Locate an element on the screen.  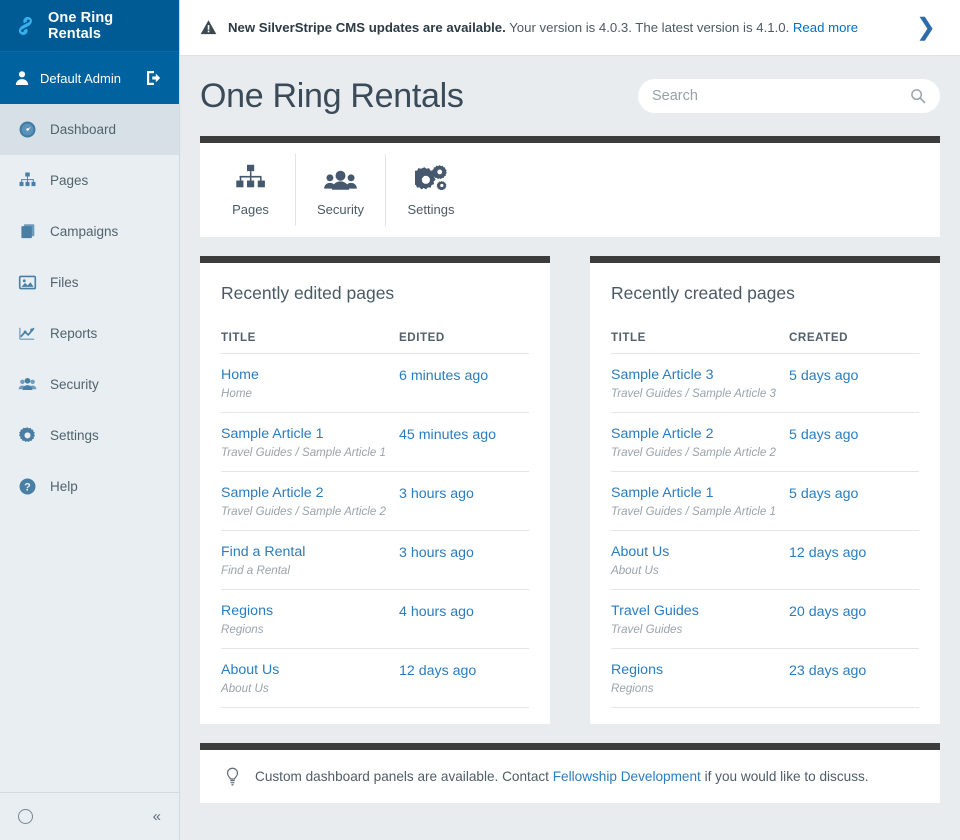
sidebar-item-dashboard: Dashboard is located at coordinates (89, 129).